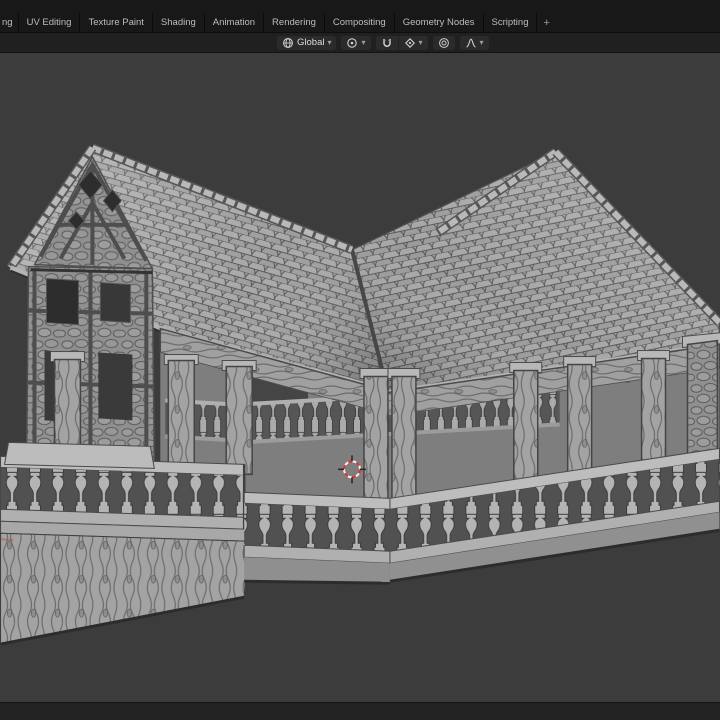 This screenshot has height=720, width=720. Describe the element at coordinates (179, 22) in the screenshot. I see `tab-shading: Shading` at that location.